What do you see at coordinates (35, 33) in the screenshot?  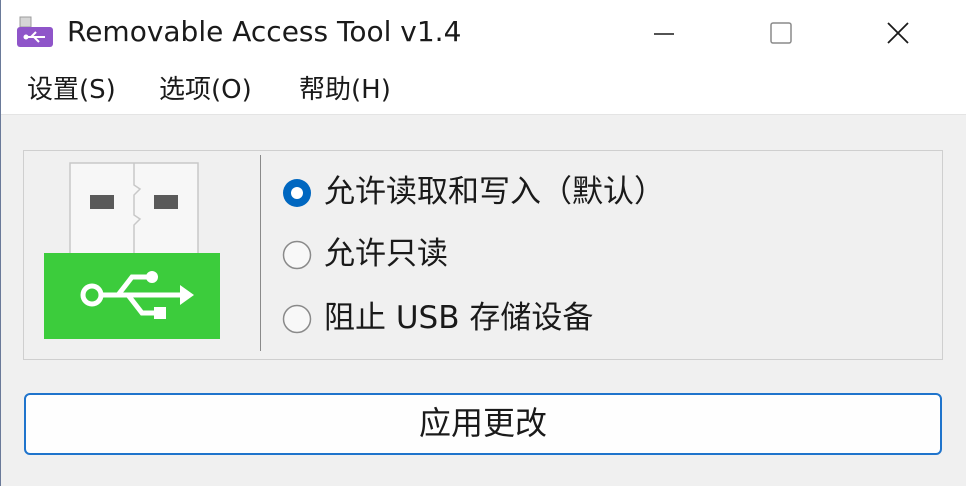 I see `usb-drive-icon` at bounding box center [35, 33].